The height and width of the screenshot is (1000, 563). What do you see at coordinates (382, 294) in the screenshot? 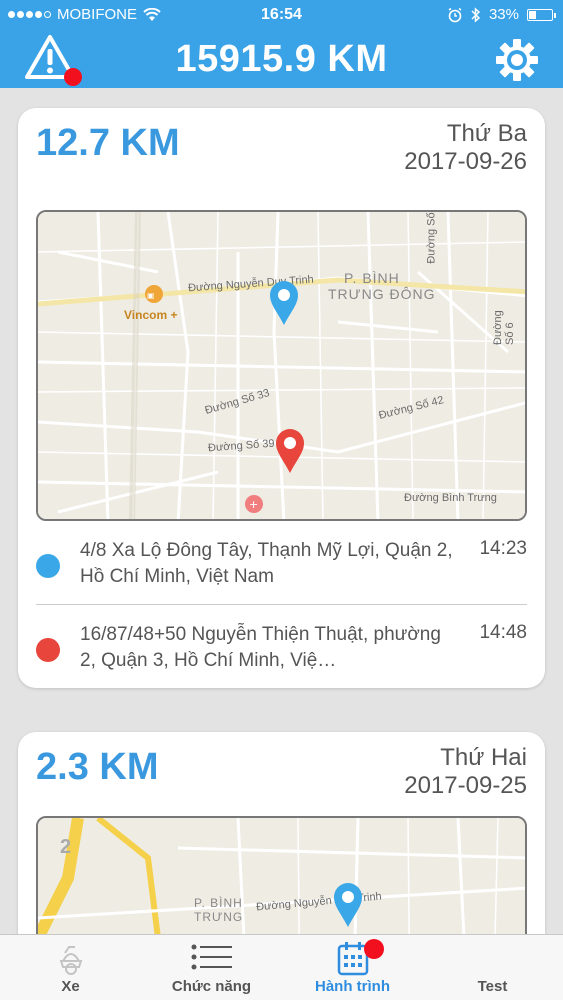
I see `map-label: TRƯNG ĐÔNG` at bounding box center [382, 294].